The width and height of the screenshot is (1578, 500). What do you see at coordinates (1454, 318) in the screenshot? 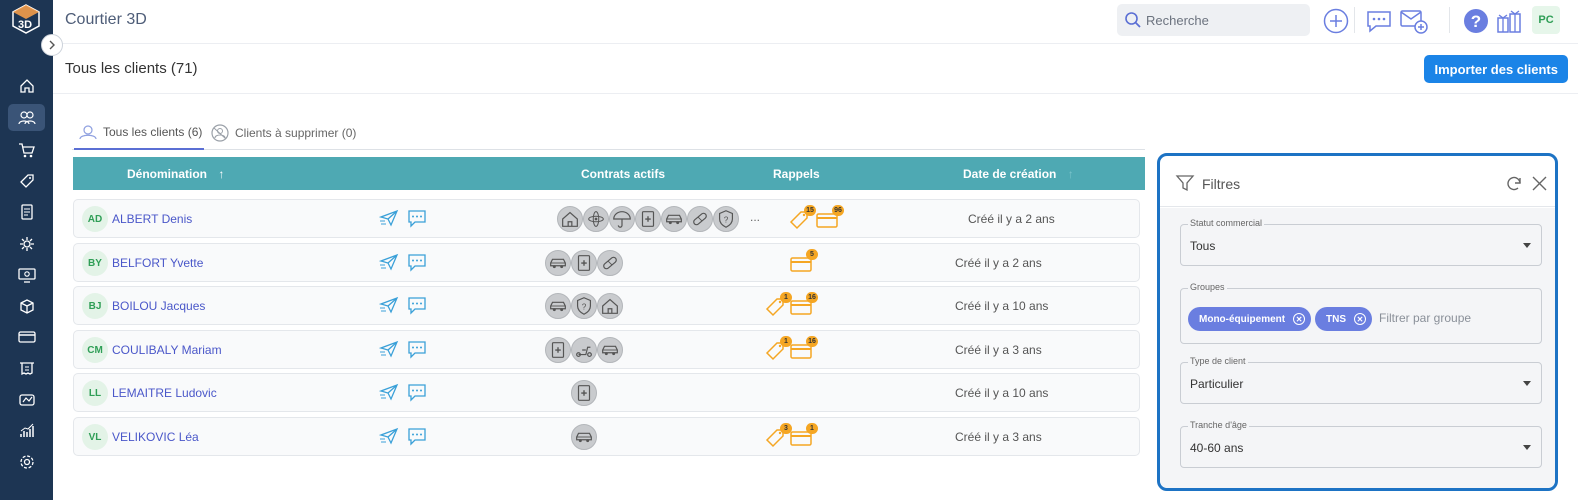
I see `group-filter-input` at bounding box center [1454, 318].